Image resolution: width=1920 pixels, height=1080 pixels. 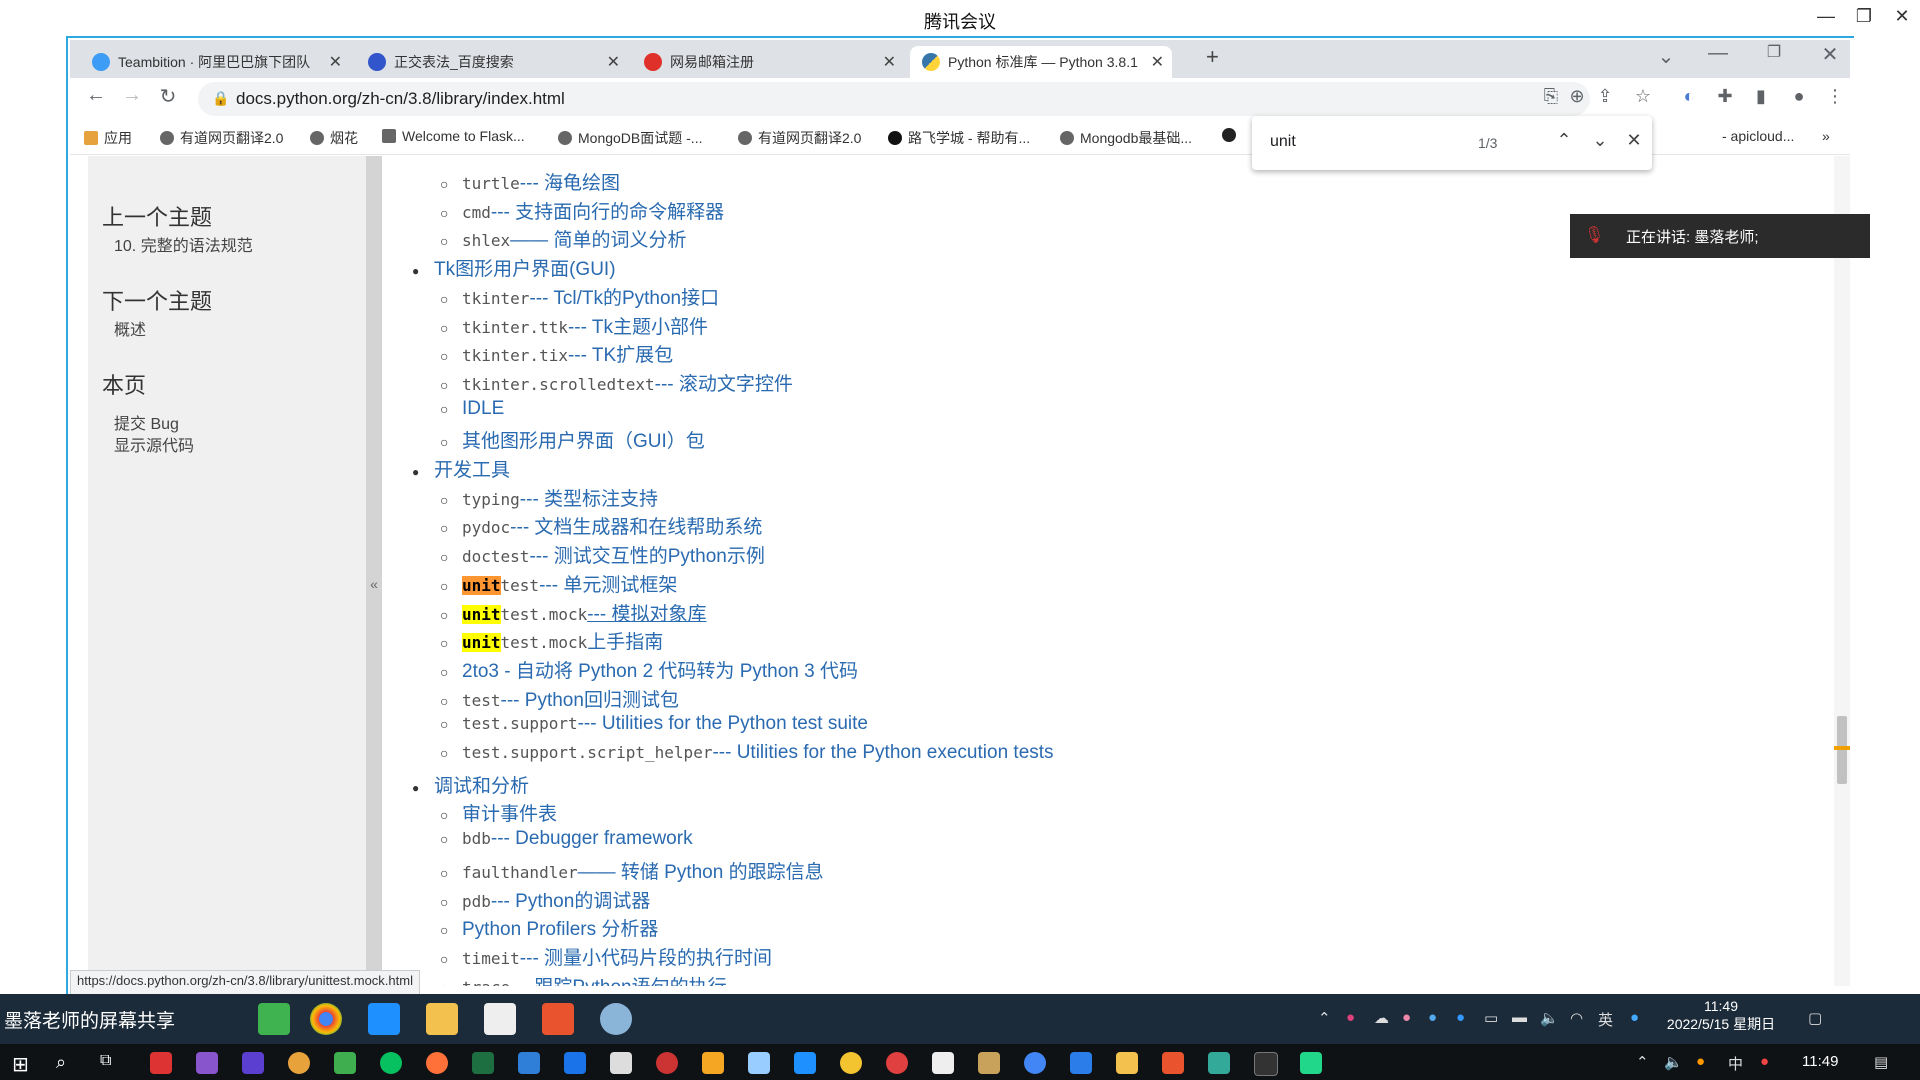 I want to click on wifi-icon: ◠, so click(x=1576, y=1018).